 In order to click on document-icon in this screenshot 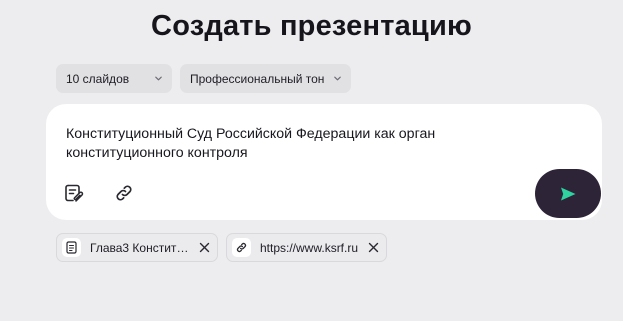, I will do `click(71, 247)`.